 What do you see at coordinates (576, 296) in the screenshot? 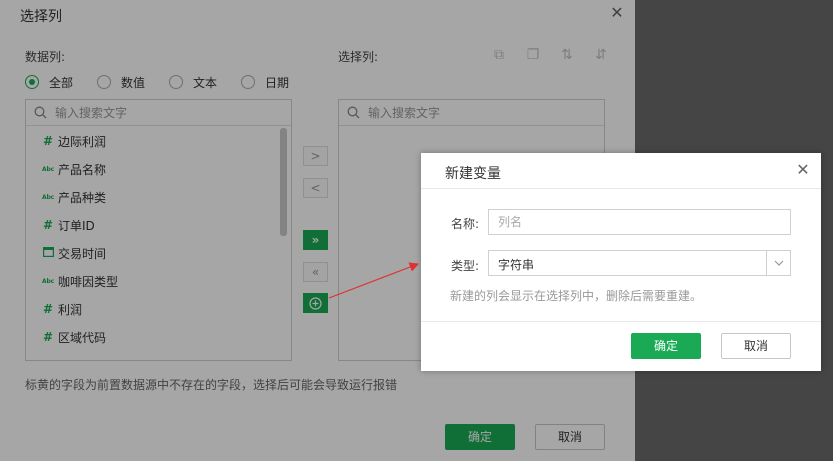
I see `type-note: 新建的列会显示在选择列中，删除后需要重建。` at bounding box center [576, 296].